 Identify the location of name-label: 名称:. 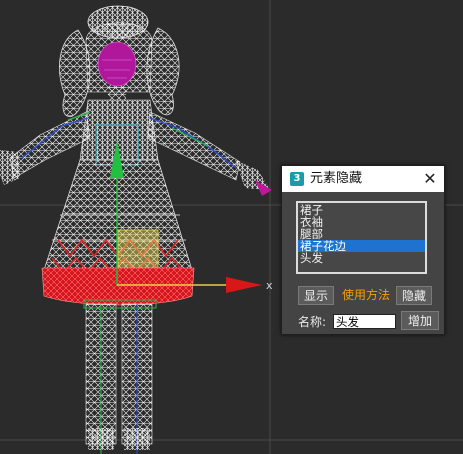
(312, 322).